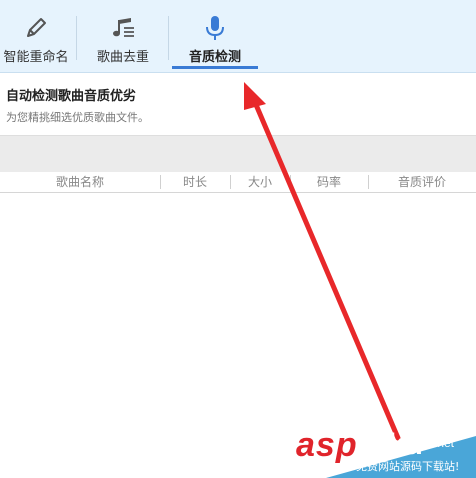 The width and height of the screenshot is (476, 478). Describe the element at coordinates (215, 67) in the screenshot. I see `active-tab-indicator` at that location.